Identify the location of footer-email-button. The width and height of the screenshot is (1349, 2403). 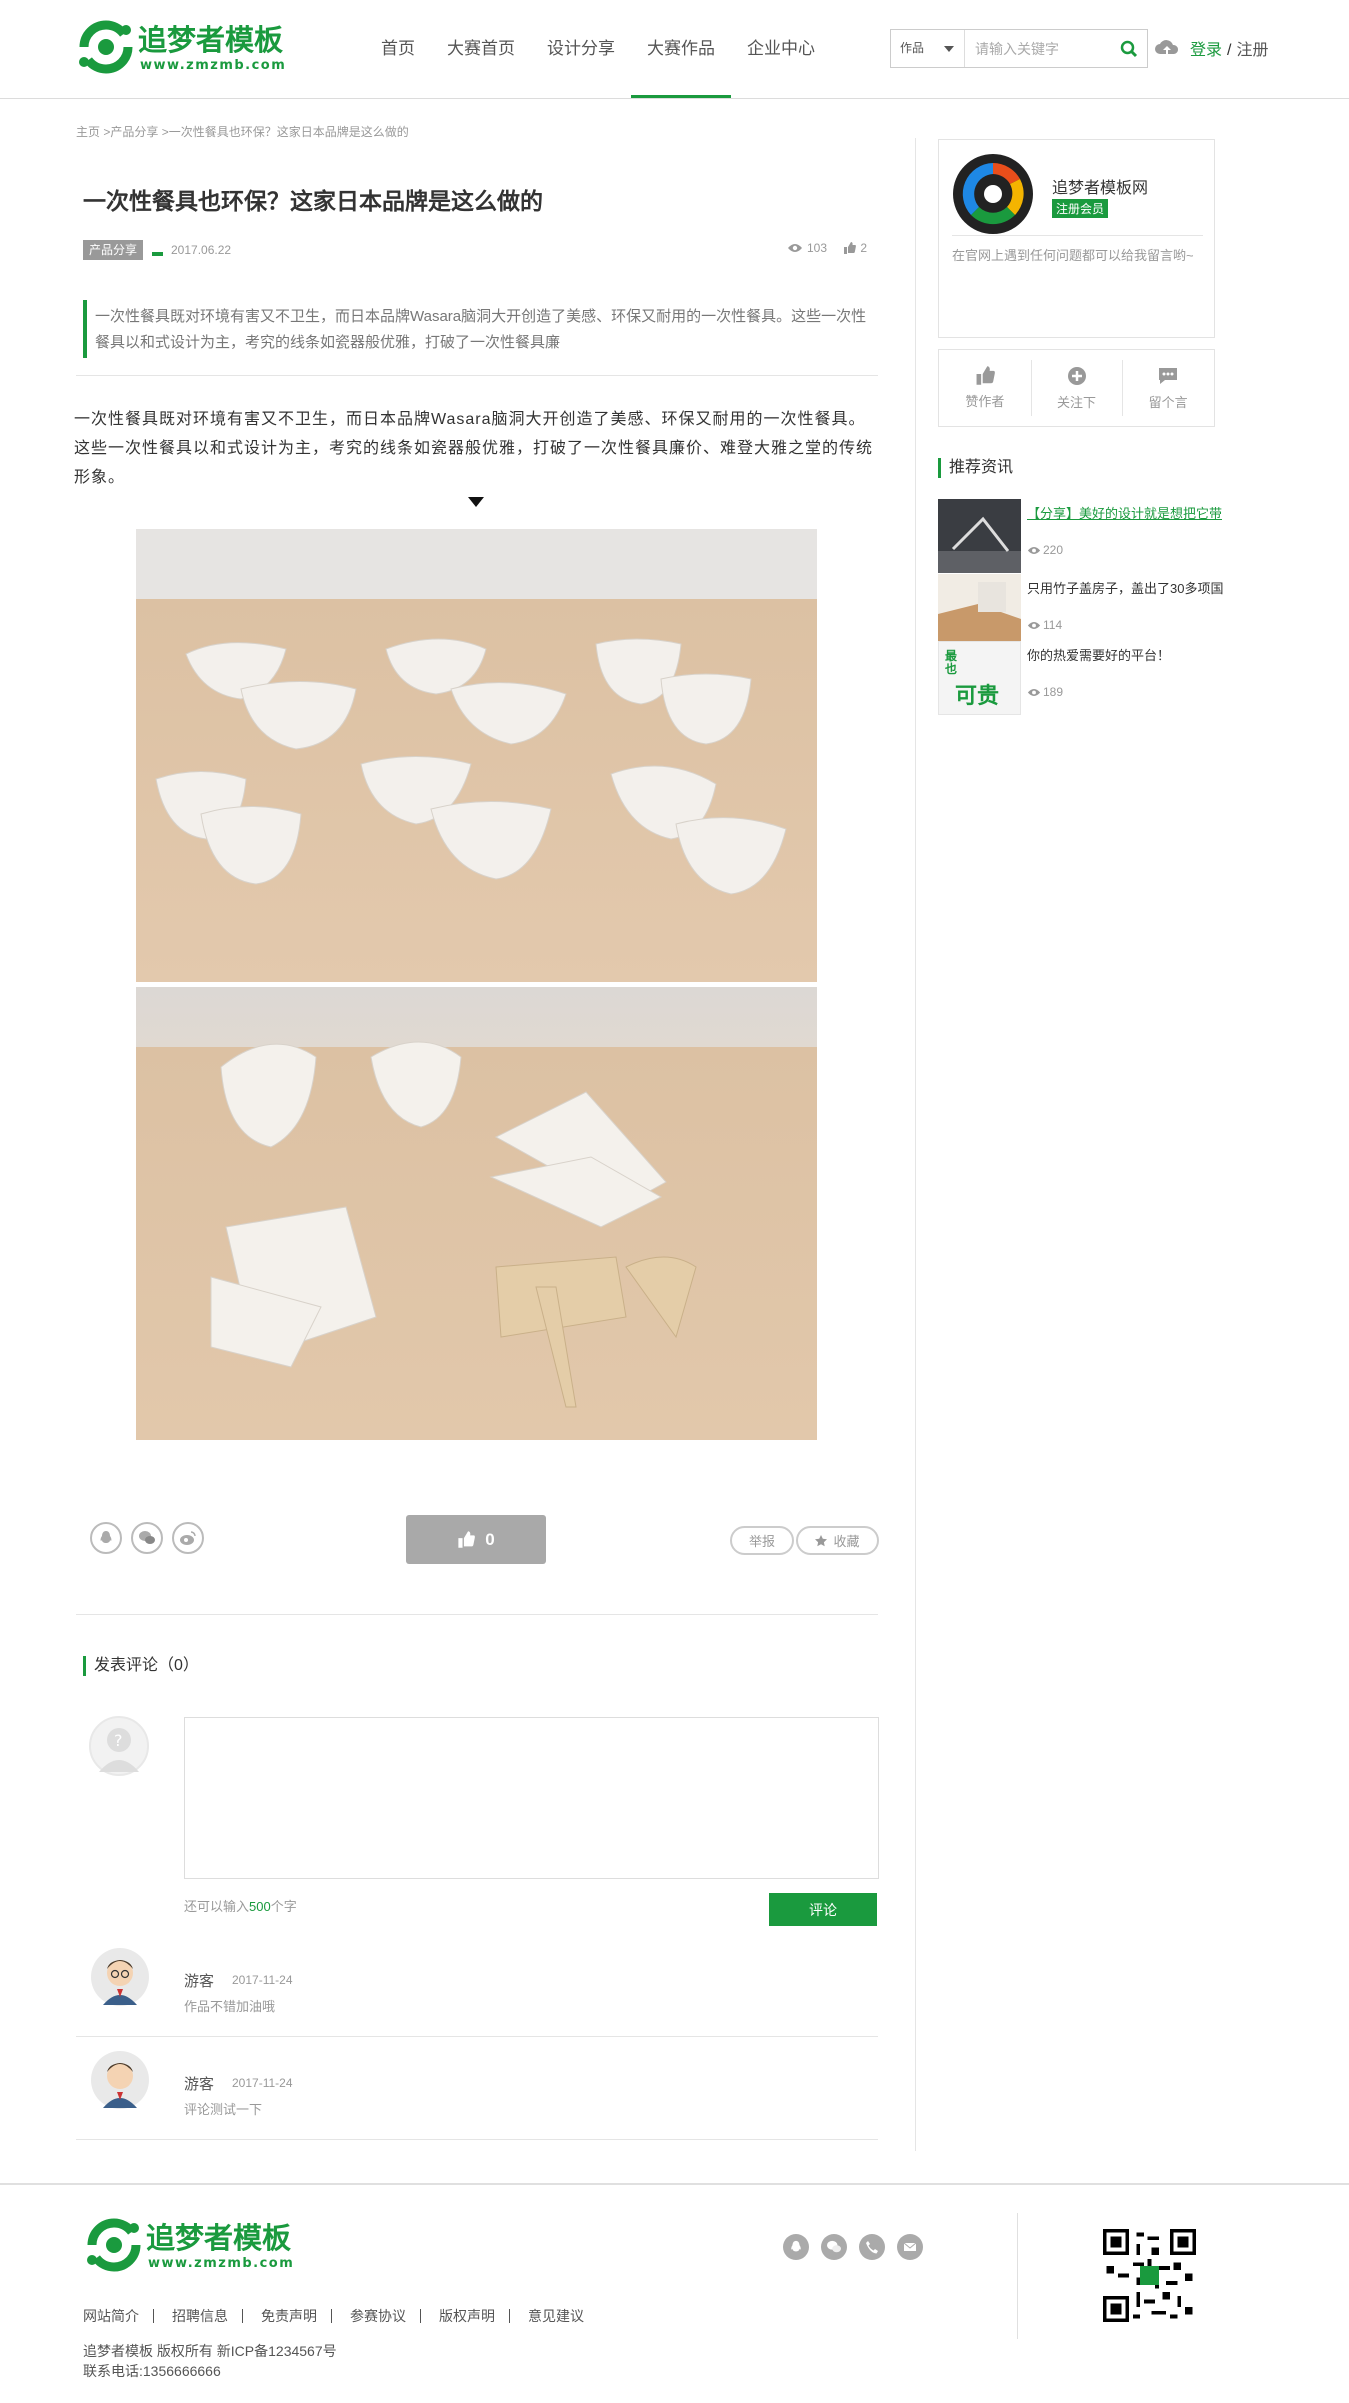
(910, 2247).